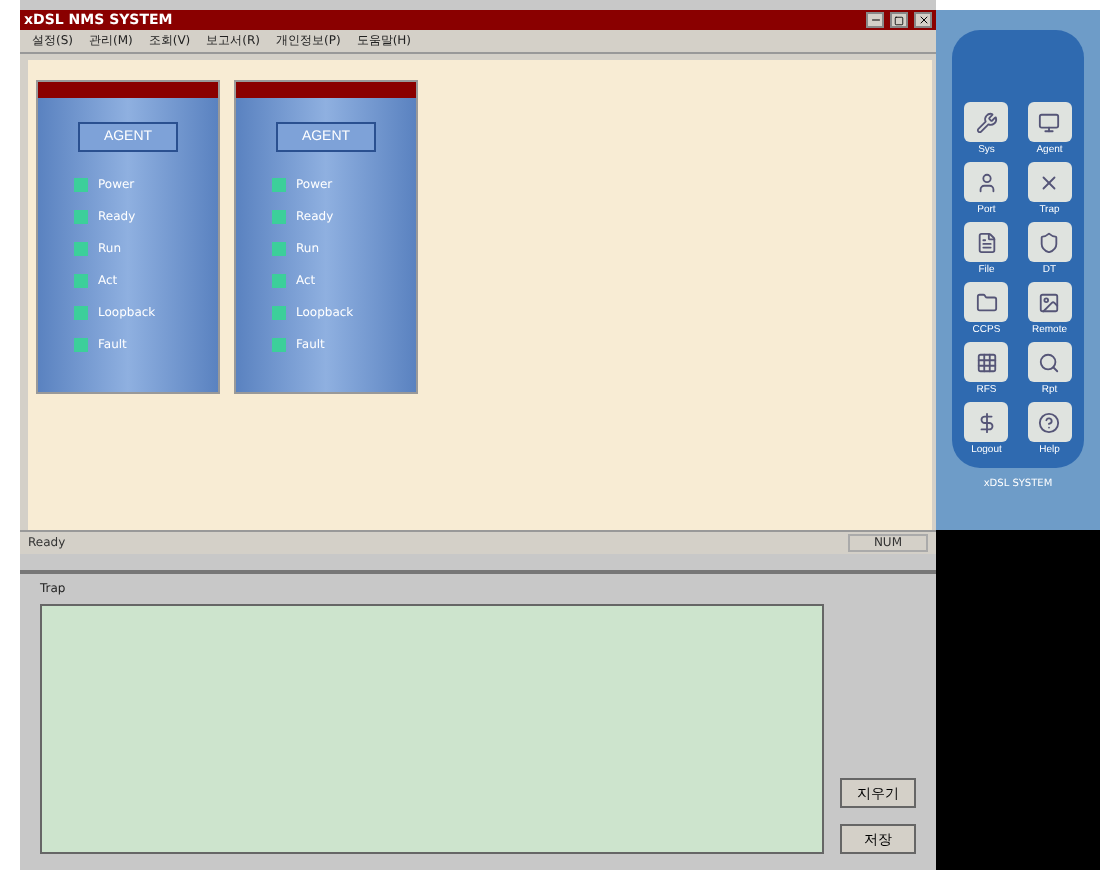 This screenshot has height=870, width=1100. I want to click on minimize-icon, so click(875, 20).